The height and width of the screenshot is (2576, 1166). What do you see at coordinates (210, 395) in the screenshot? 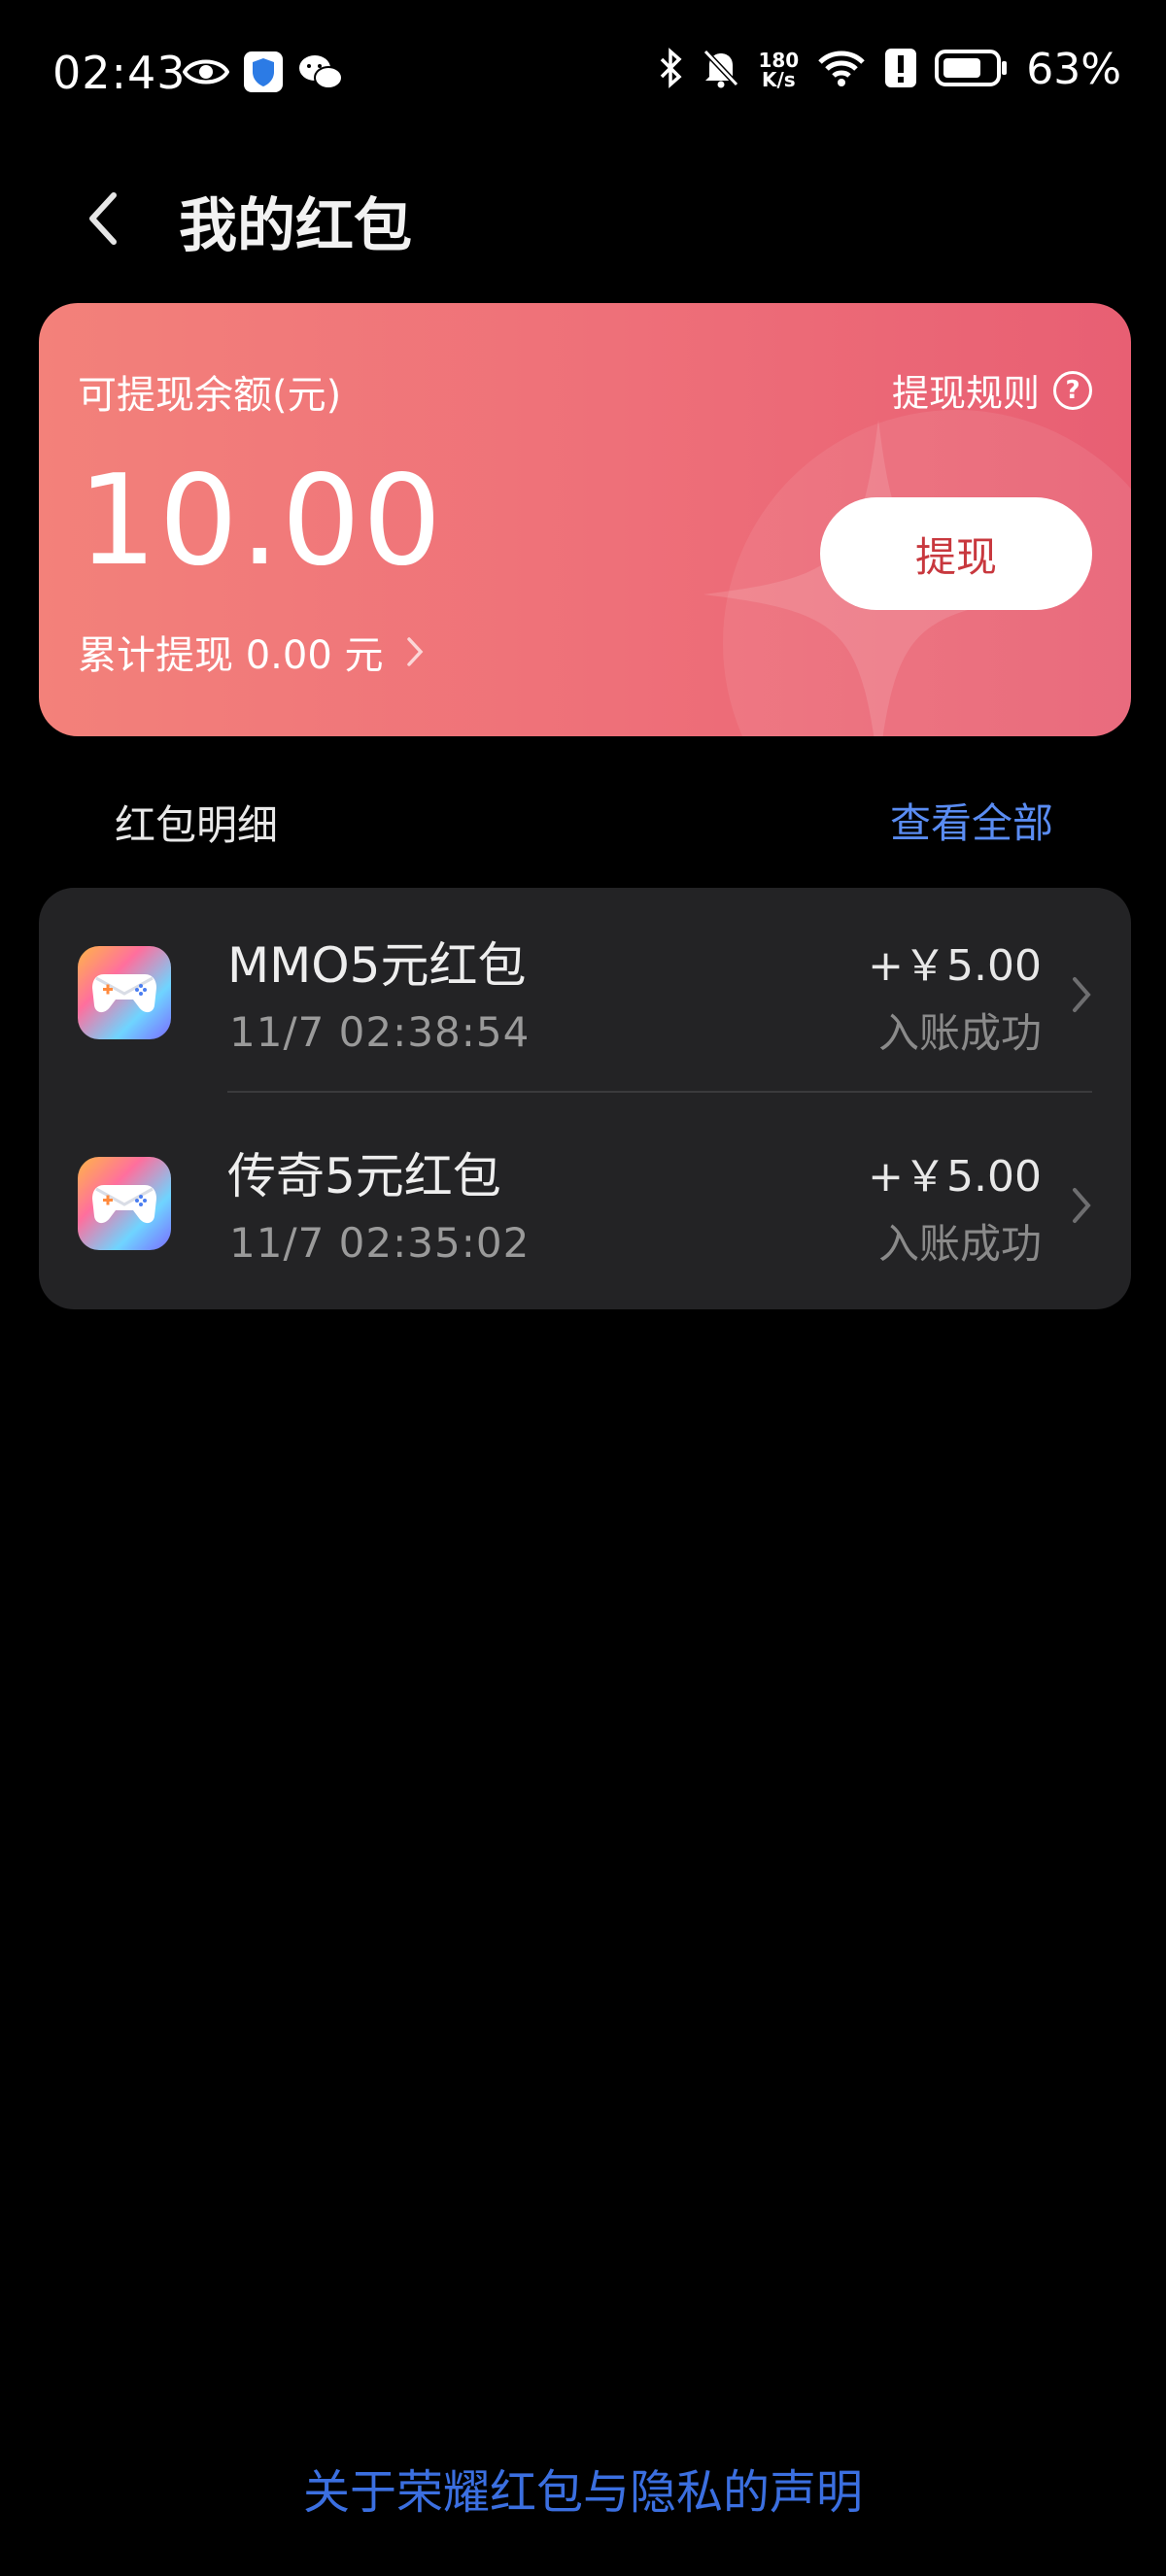
I see `balance-label: 可提现余额(元)` at bounding box center [210, 395].